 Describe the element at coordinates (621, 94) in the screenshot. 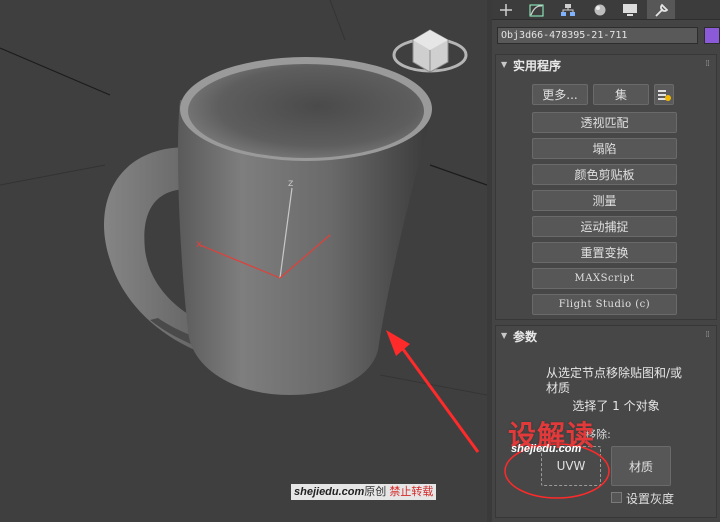

I see `sets-button: 集` at that location.